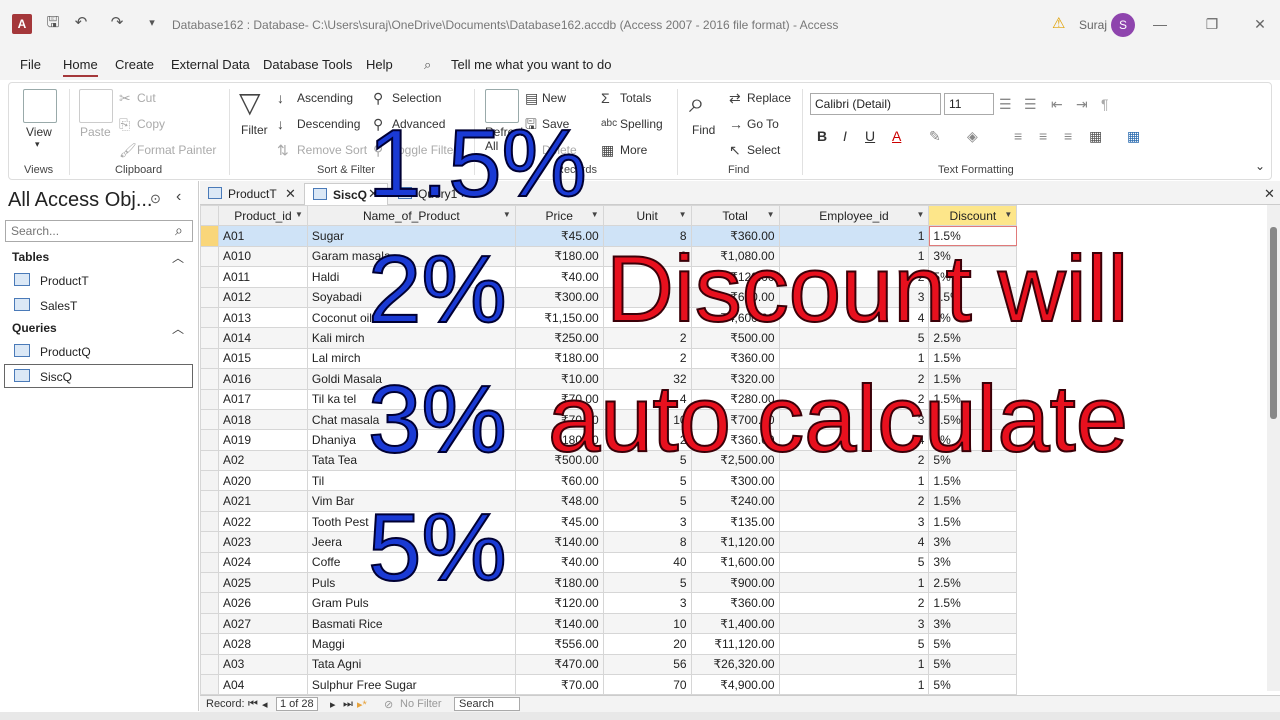  Describe the element at coordinates (733, 338) in the screenshot. I see `table-row: A014 Kali mirch ₹250.00 2 ₹500.00 5 2.5%` at that location.